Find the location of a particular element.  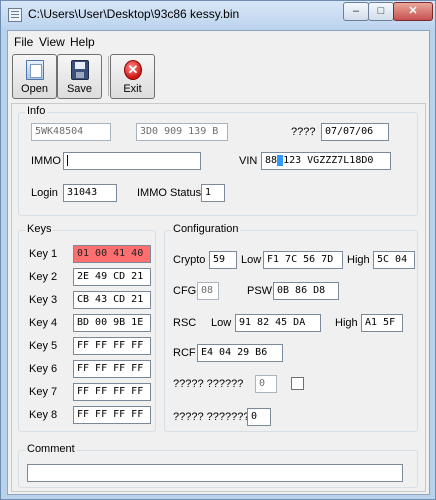

rsc-high-label: High is located at coordinates (346, 323).